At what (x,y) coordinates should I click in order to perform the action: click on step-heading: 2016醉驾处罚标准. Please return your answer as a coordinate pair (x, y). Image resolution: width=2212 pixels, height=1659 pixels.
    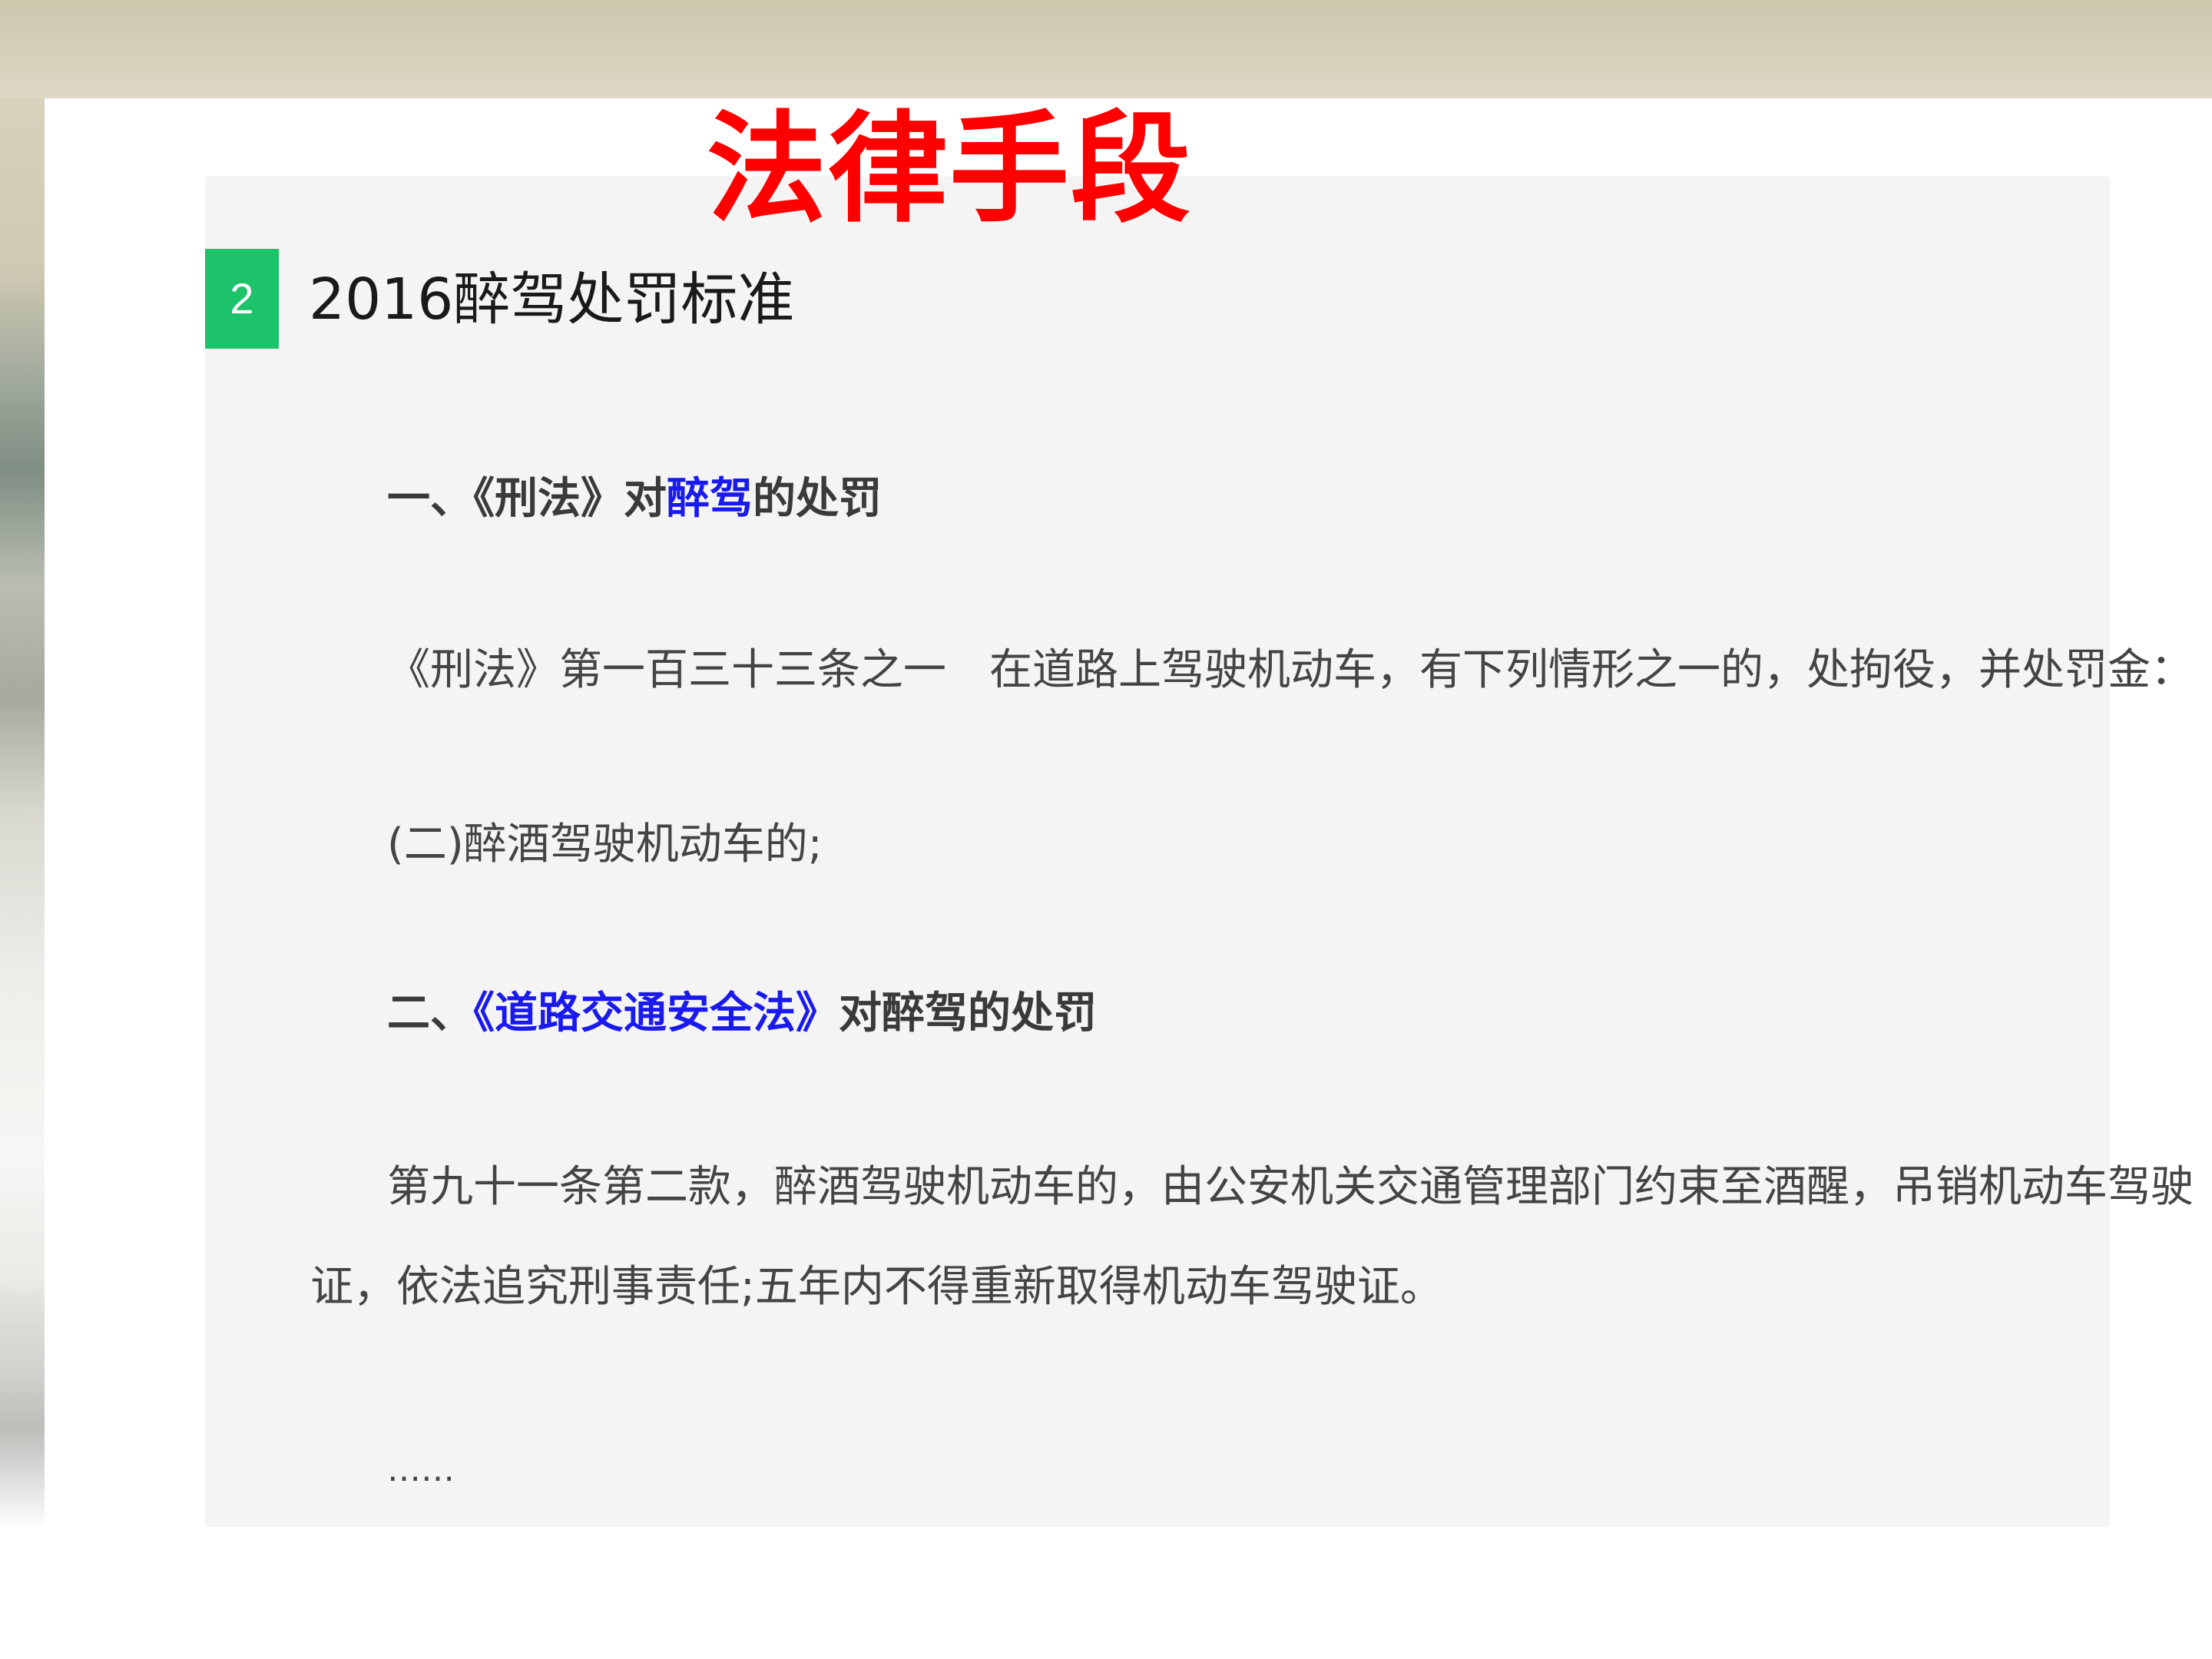
    Looking at the image, I should click on (552, 300).